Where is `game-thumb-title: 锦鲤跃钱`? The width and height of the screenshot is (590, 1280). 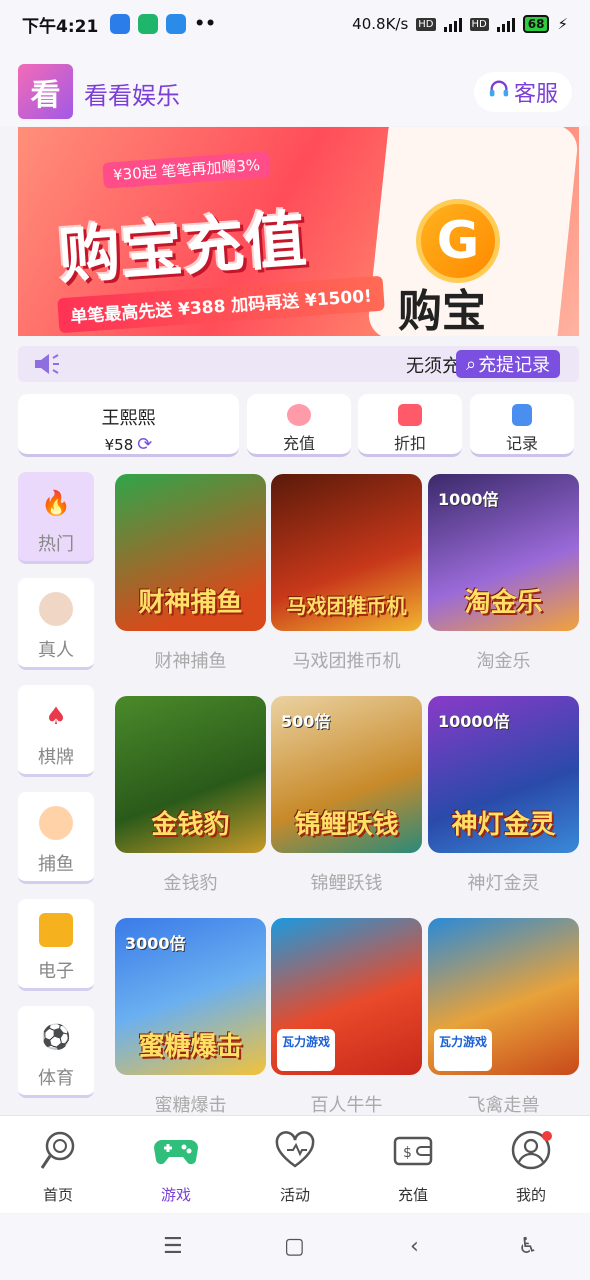 game-thumb-title: 锦鲤跃钱 is located at coordinates (346, 825).